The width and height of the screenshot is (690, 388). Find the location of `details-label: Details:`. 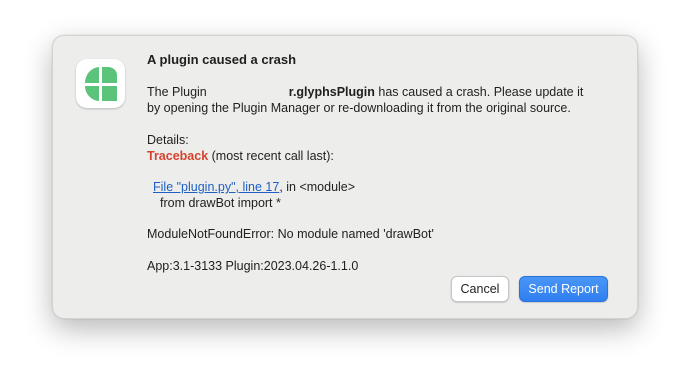

details-label: Details: is located at coordinates (168, 140).